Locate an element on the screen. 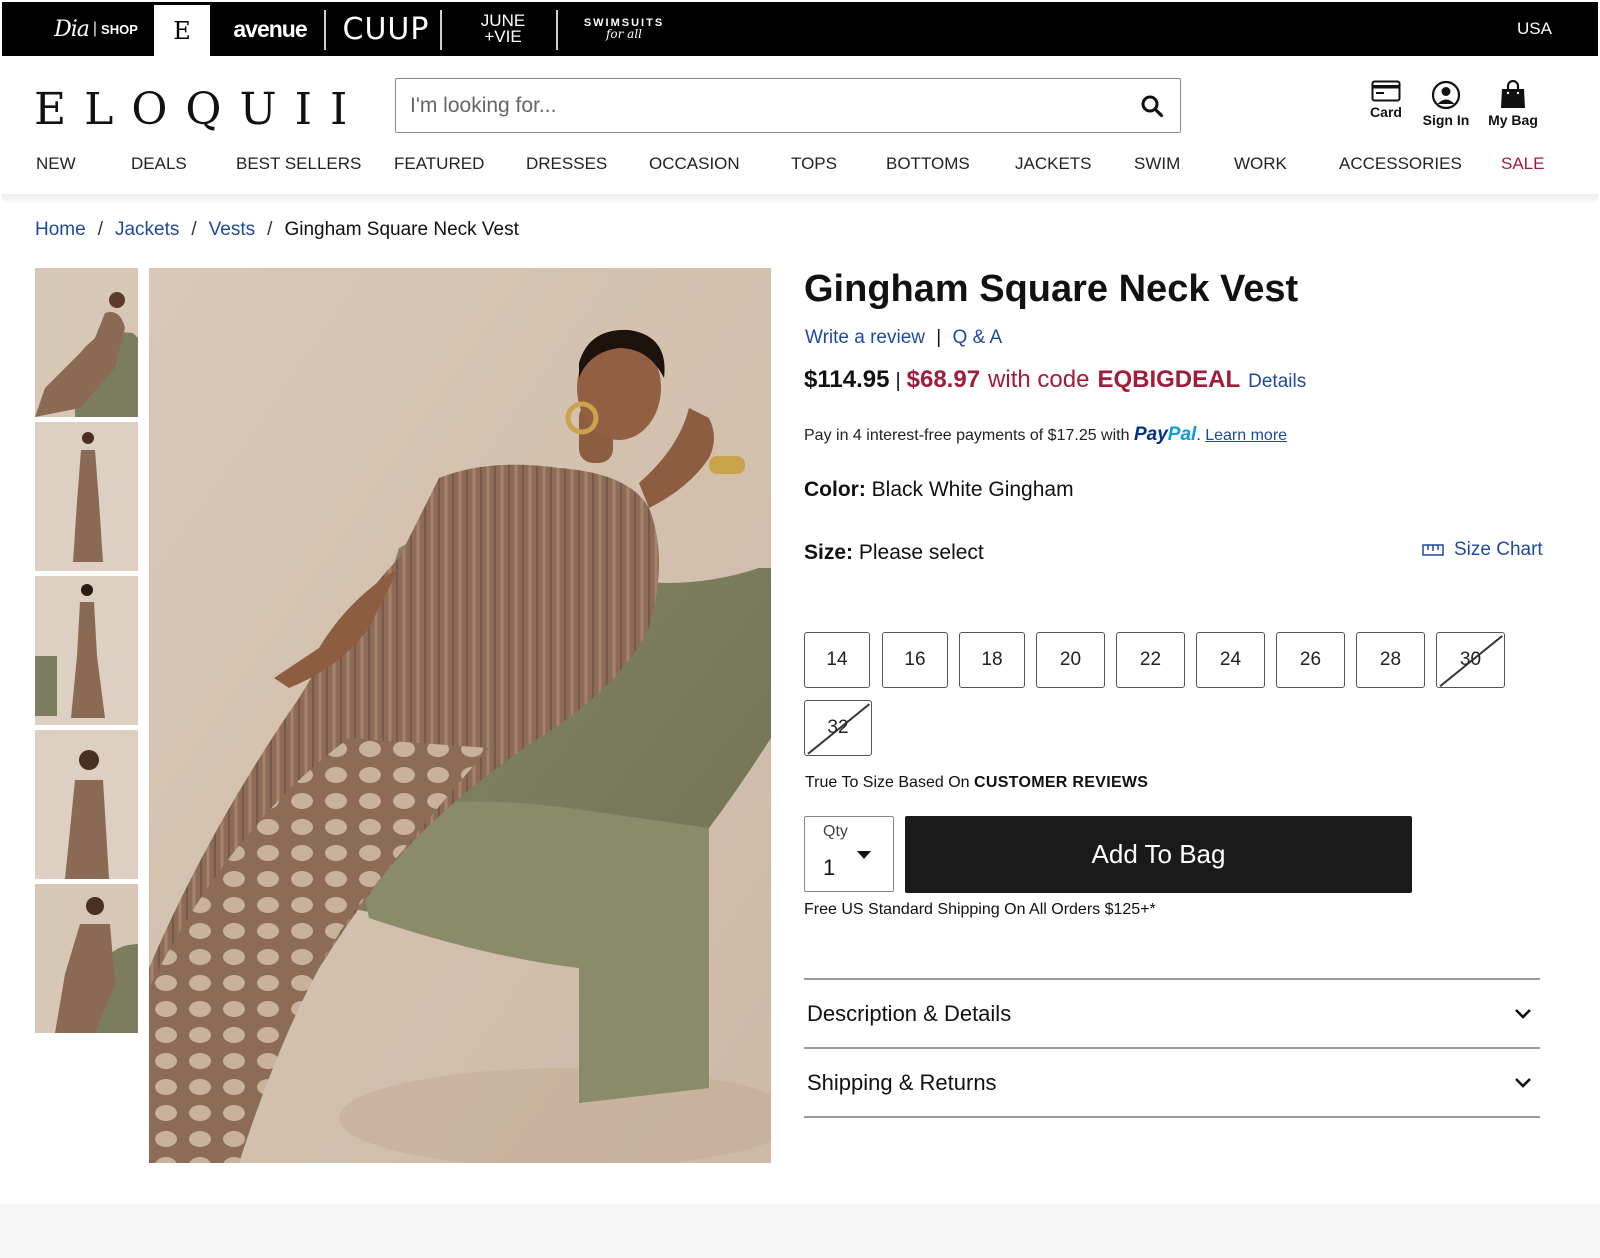  thumbnail-image-standing-front is located at coordinates (86, 496).